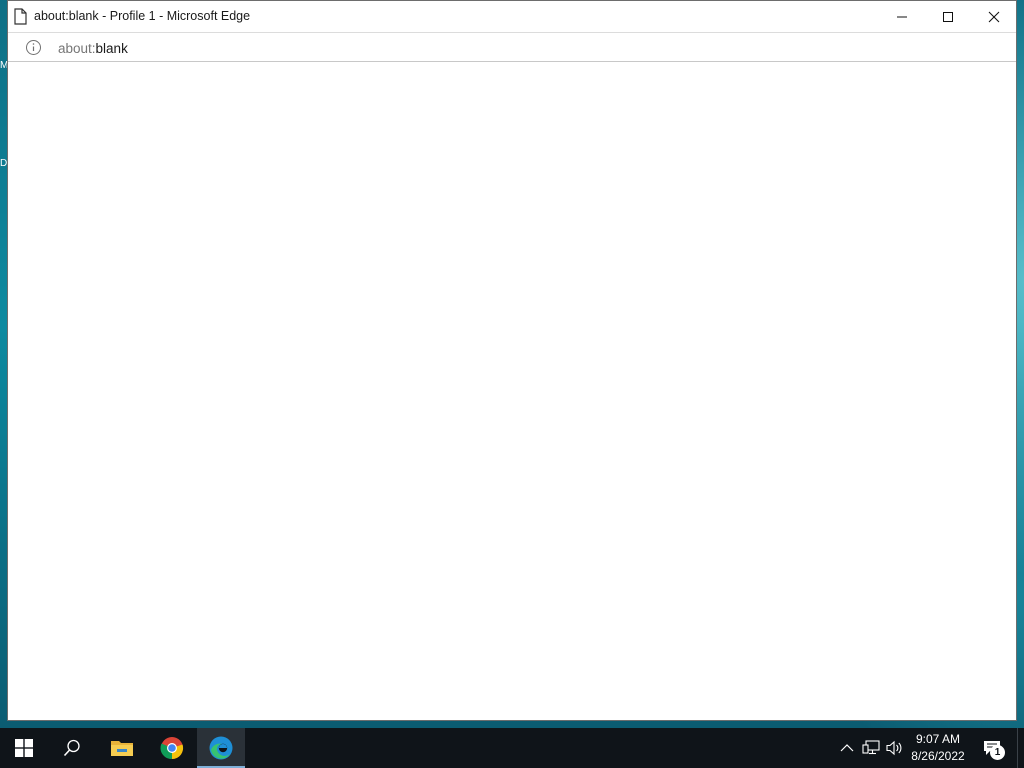 Image resolution: width=1024 pixels, height=768 pixels. I want to click on network-icon, so click(871, 747).